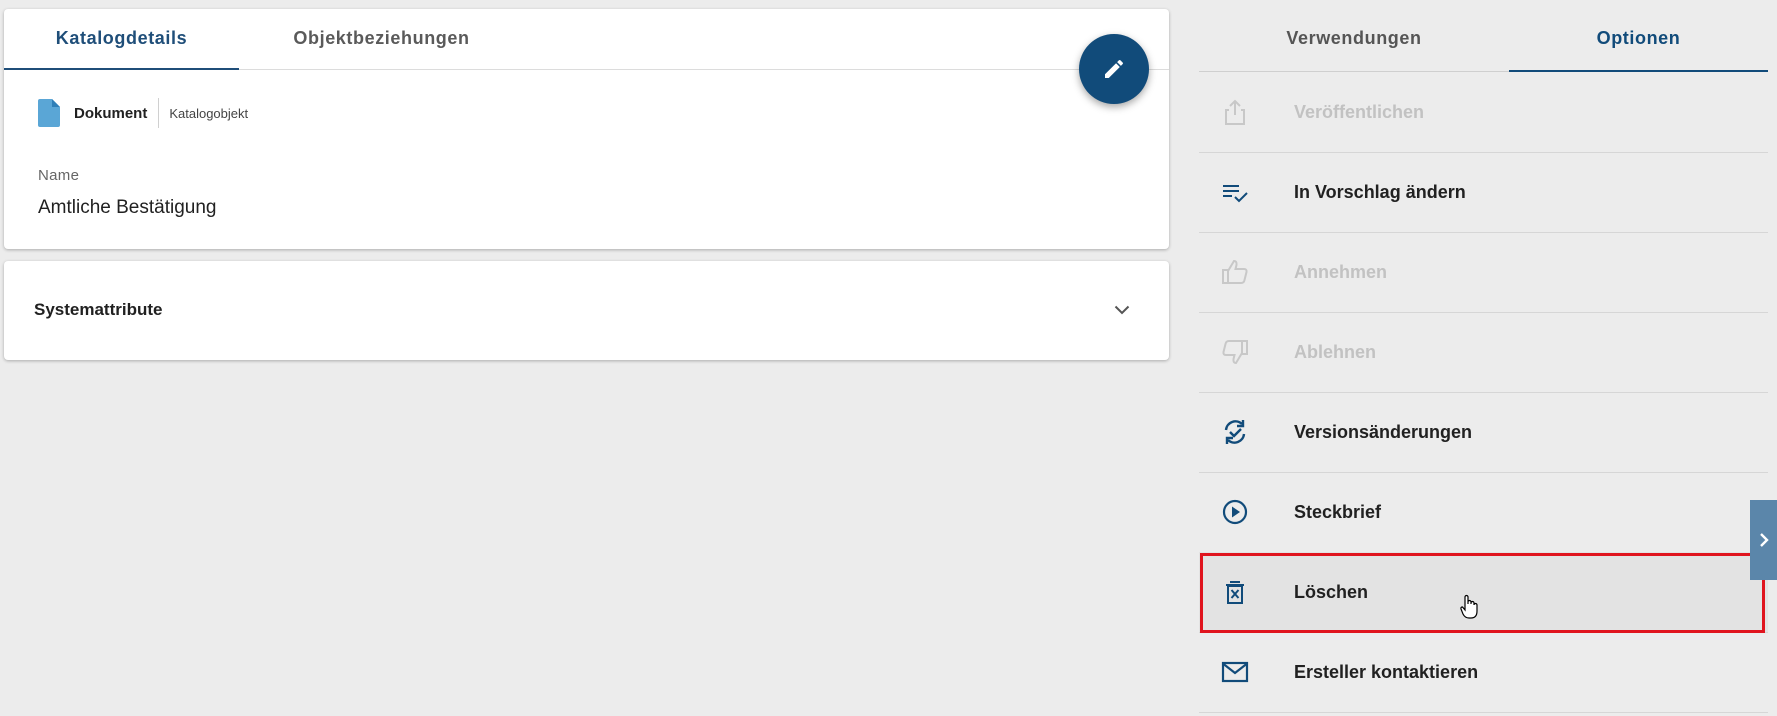  What do you see at coordinates (1469, 606) in the screenshot?
I see `hand-cursor-icon` at bounding box center [1469, 606].